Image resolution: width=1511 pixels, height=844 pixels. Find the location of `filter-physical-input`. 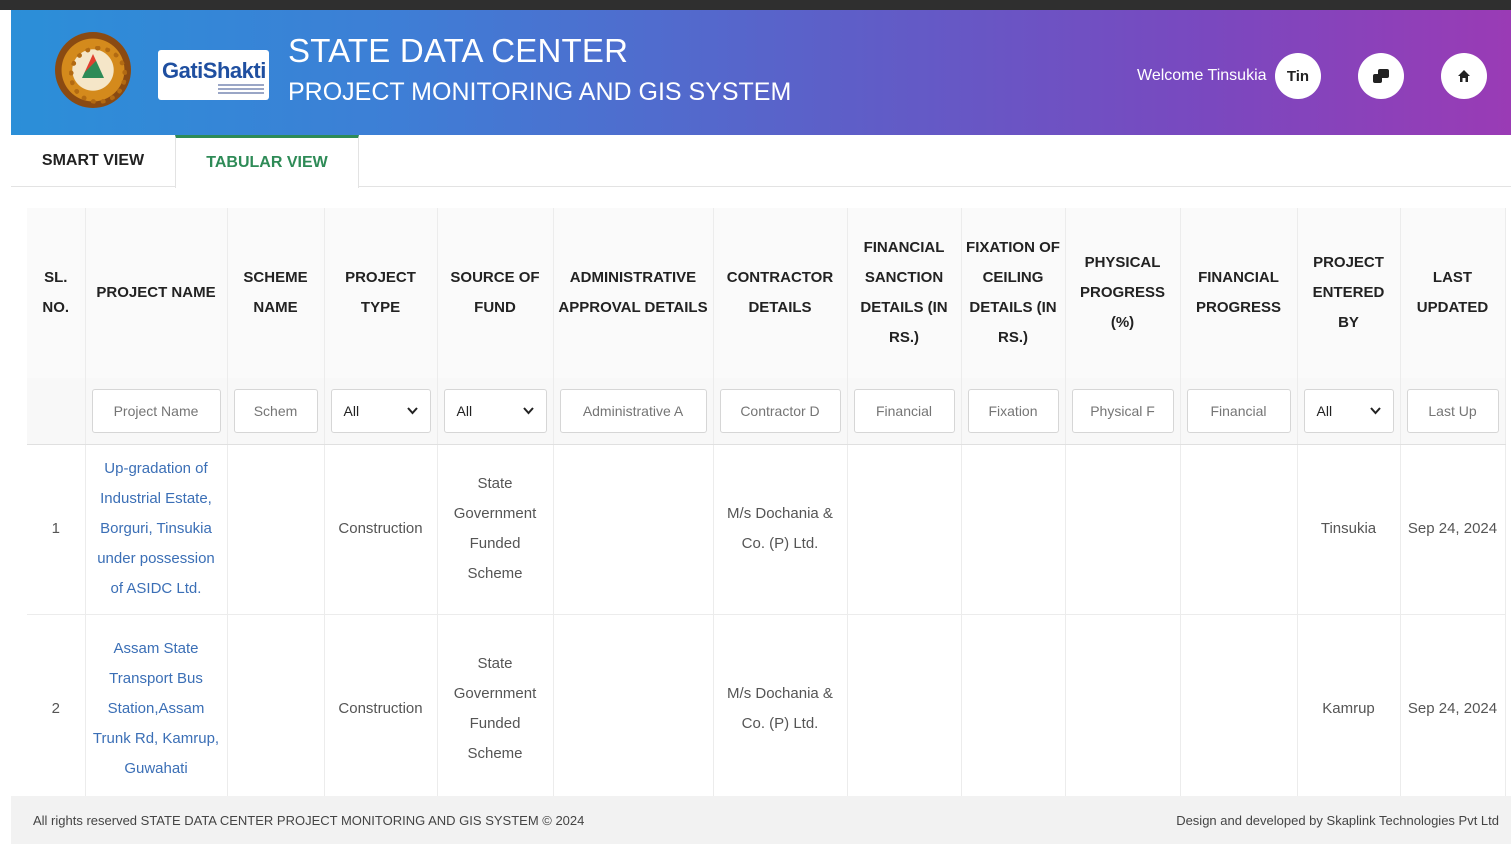

filter-physical-input is located at coordinates (1122, 410).